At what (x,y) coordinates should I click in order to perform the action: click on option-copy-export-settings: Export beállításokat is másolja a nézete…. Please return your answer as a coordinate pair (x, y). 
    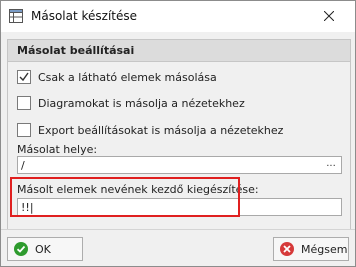
    Looking at the image, I should click on (150, 130).